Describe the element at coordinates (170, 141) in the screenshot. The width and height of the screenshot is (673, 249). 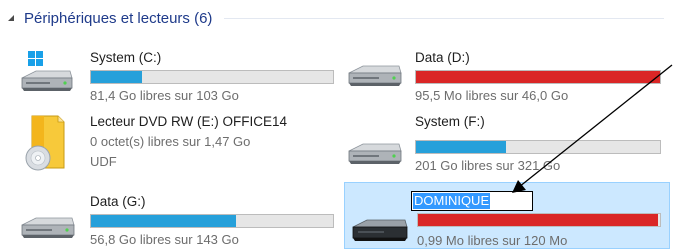
I see `drive-free-space: 0 octet(s) libres sur 1,47 Go` at that location.